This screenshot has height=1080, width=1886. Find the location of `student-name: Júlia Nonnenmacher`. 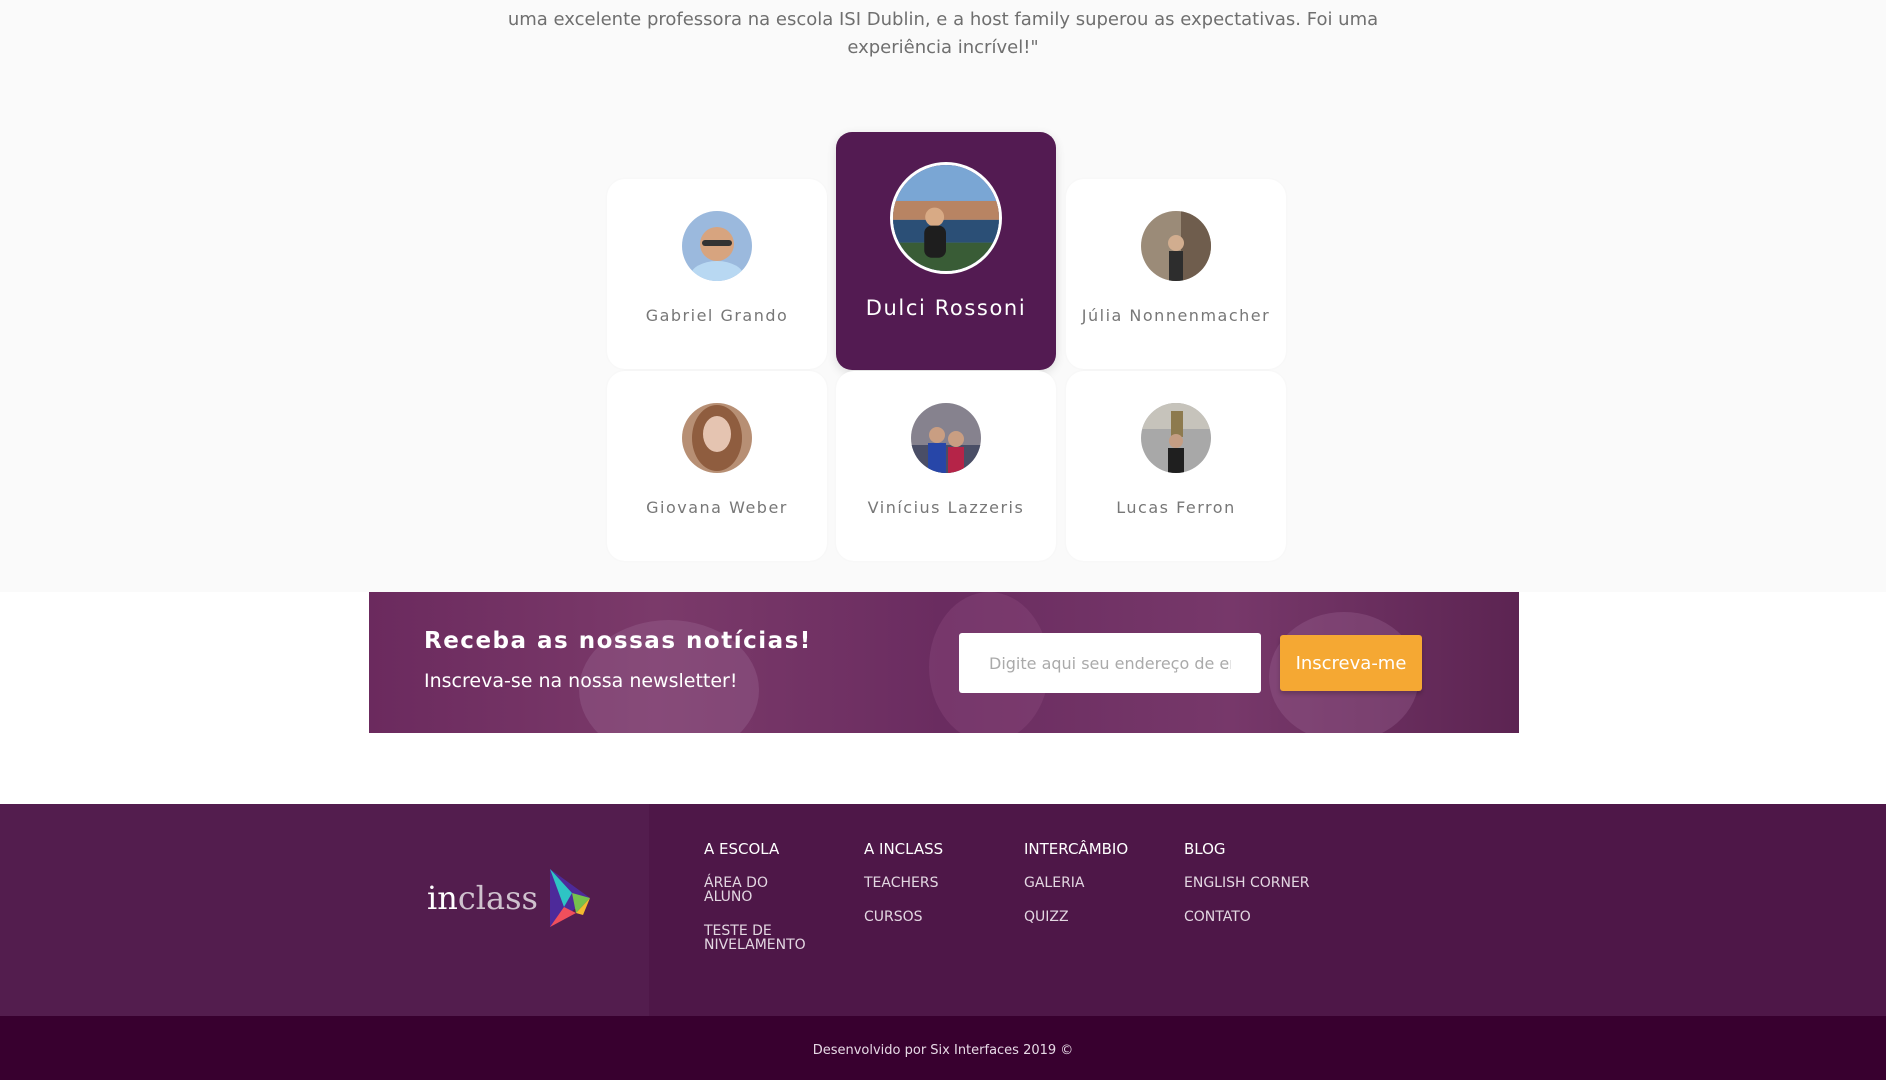

student-name: Júlia Nonnenmacher is located at coordinates (1176, 315).